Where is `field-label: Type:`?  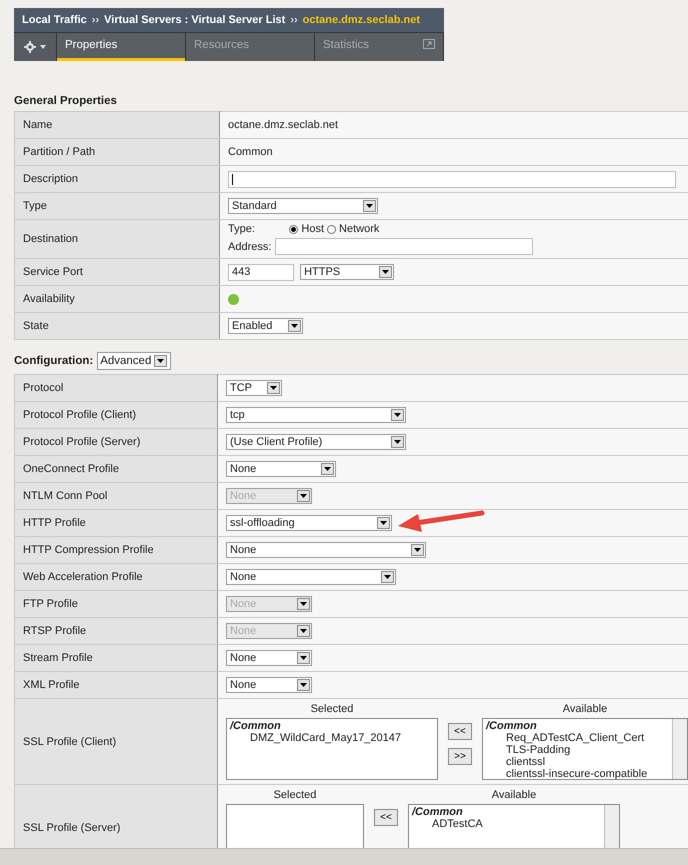
field-label: Type: is located at coordinates (242, 229).